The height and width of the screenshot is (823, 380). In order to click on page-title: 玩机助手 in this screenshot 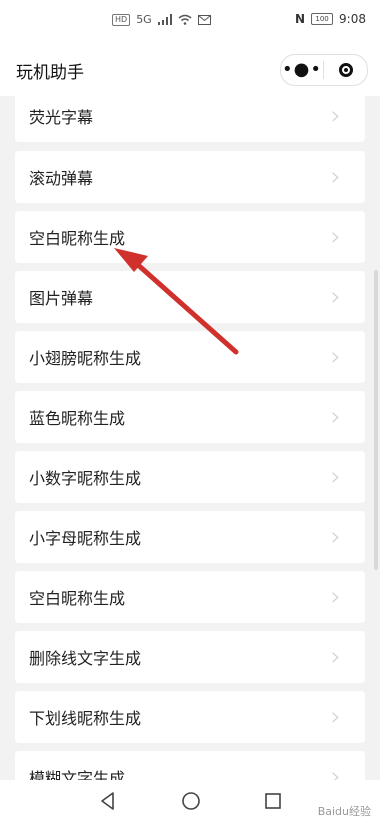, I will do `click(50, 73)`.